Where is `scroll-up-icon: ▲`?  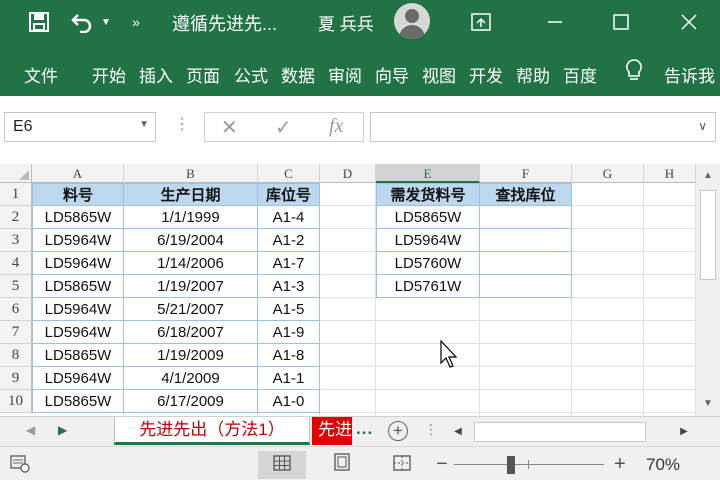
scroll-up-icon: ▲ is located at coordinates (708, 176).